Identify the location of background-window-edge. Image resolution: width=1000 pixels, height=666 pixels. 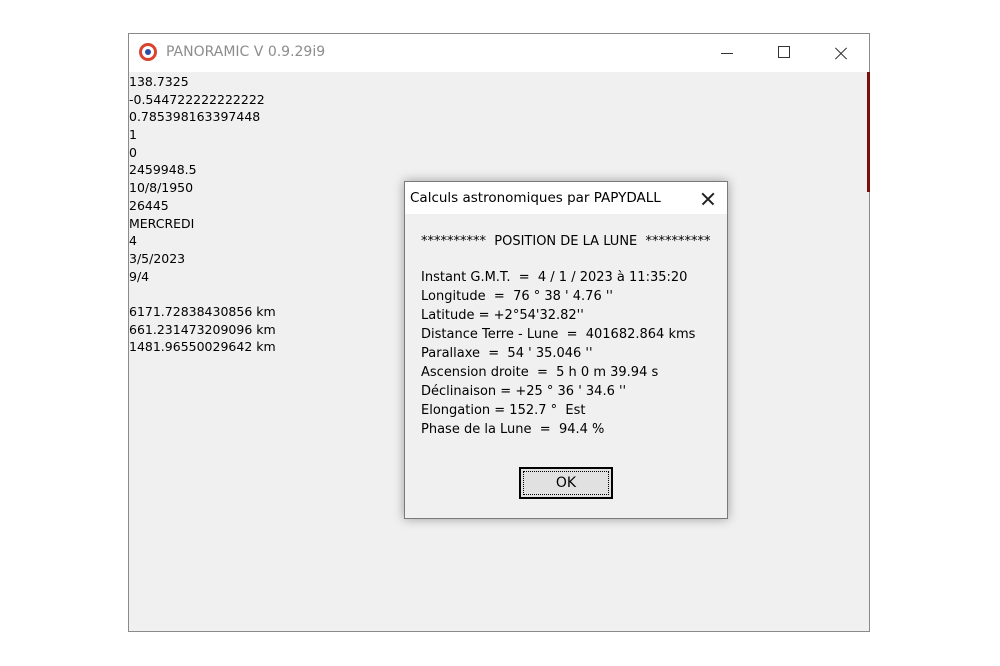
(868, 132).